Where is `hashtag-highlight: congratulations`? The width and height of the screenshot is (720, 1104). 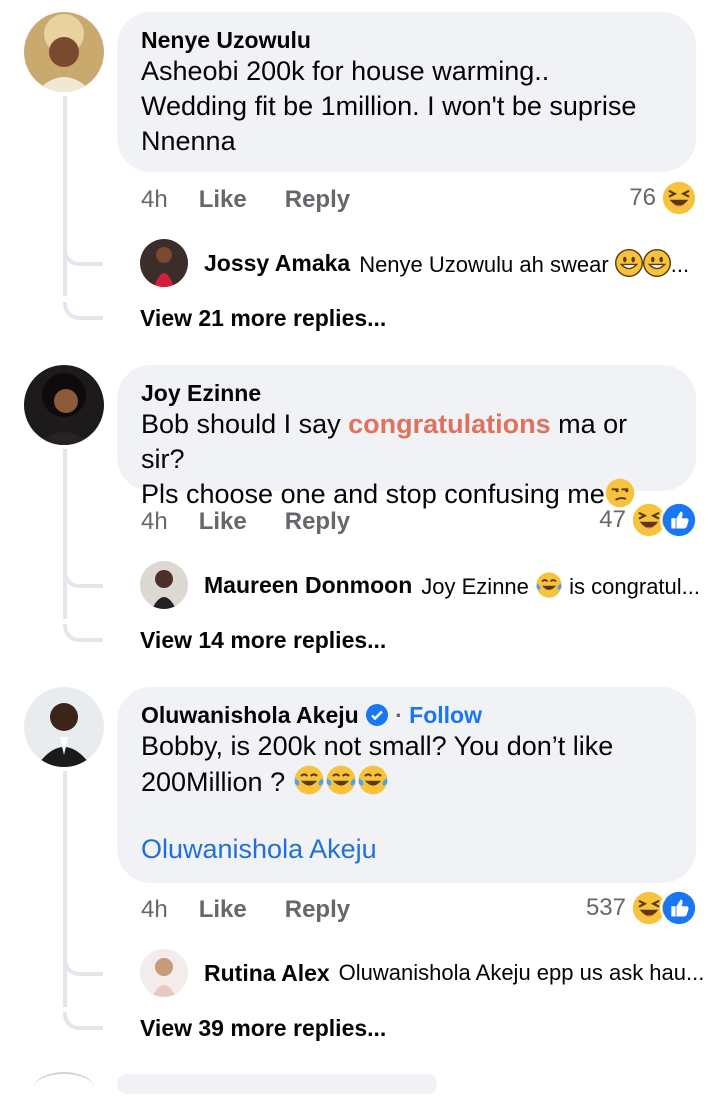 hashtag-highlight: congratulations is located at coordinates (449, 424).